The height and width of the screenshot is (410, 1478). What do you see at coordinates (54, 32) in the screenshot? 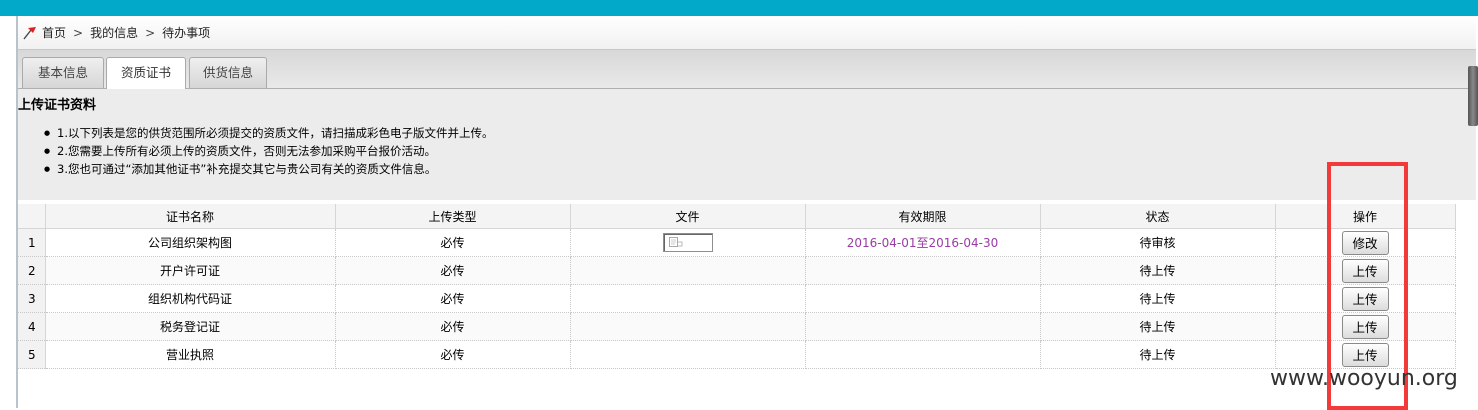
I see `breadcrumb-home-link: 首页` at bounding box center [54, 32].